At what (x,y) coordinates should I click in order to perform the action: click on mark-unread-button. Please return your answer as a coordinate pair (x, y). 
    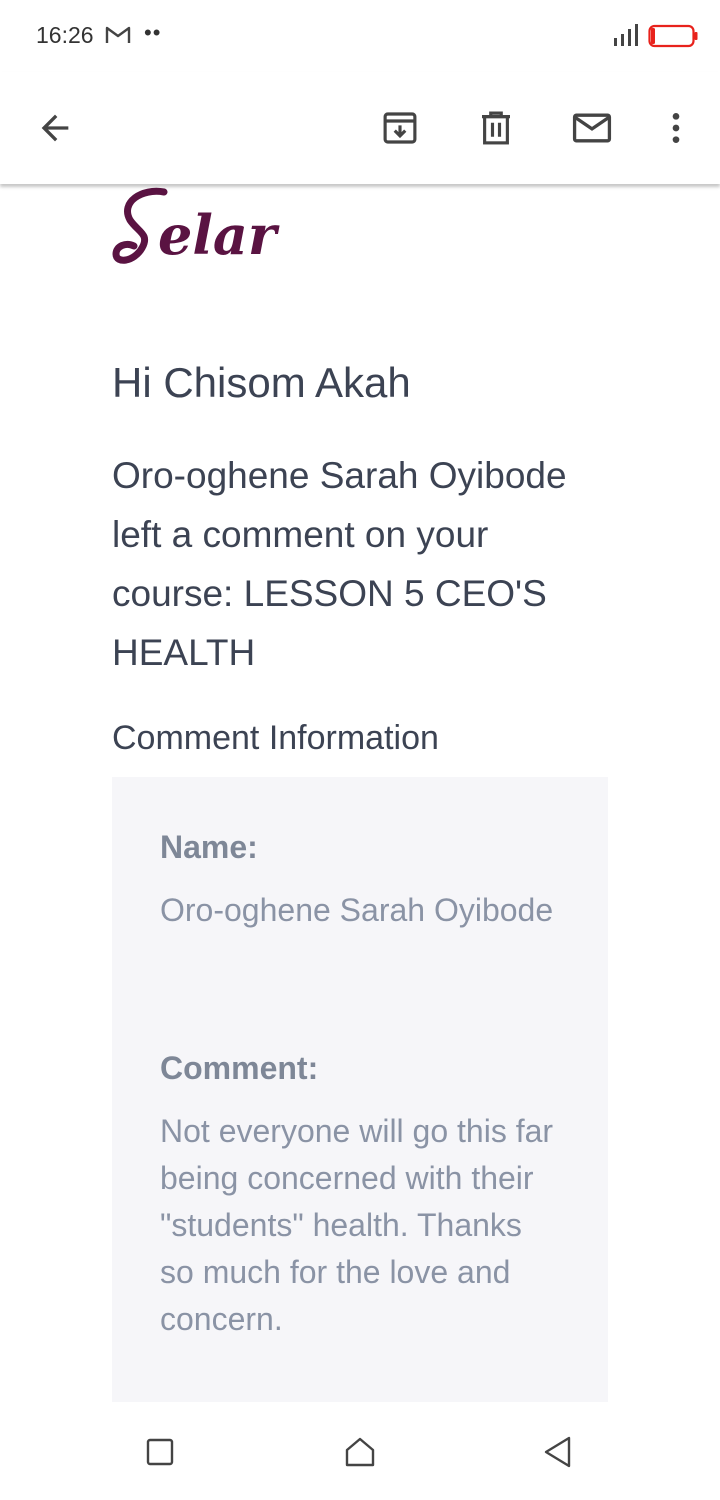
    Looking at the image, I should click on (592, 128).